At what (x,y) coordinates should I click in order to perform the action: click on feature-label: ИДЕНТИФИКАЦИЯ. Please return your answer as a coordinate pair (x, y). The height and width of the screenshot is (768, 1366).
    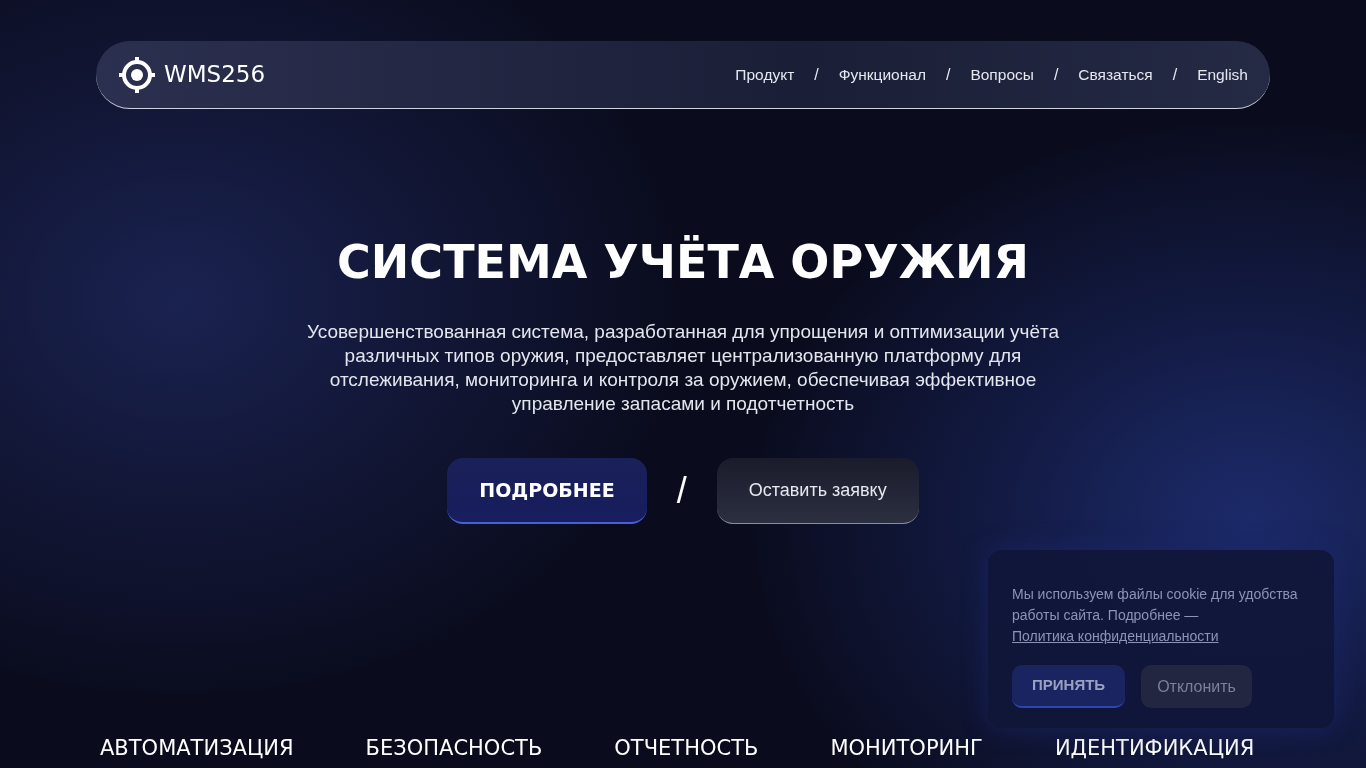
    Looking at the image, I should click on (1154, 748).